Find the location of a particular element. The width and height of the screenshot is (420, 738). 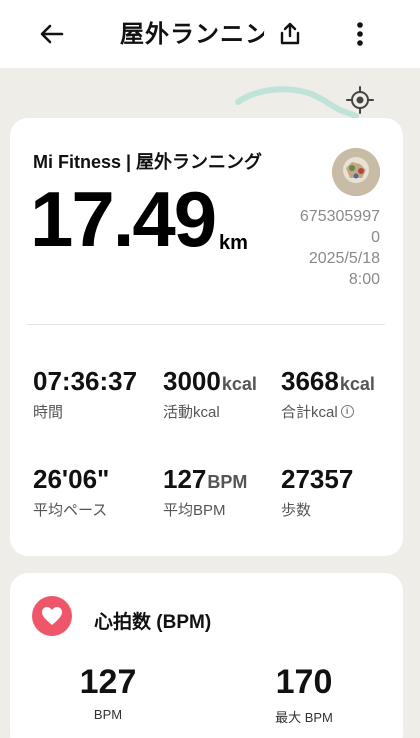

user-avatar is located at coordinates (356, 172).